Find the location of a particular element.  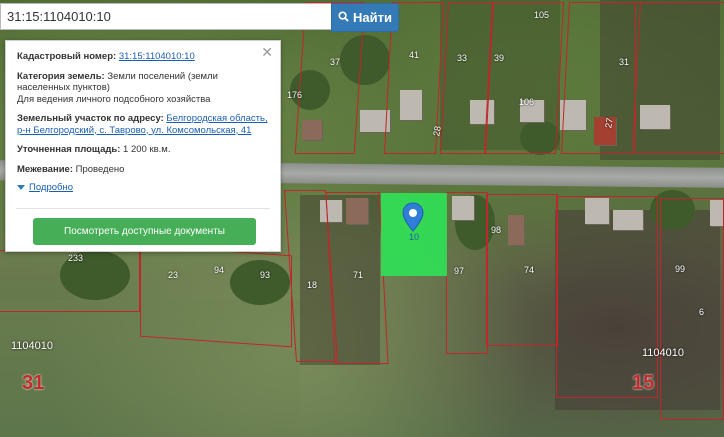

plot-number: 176 is located at coordinates (295, 95).